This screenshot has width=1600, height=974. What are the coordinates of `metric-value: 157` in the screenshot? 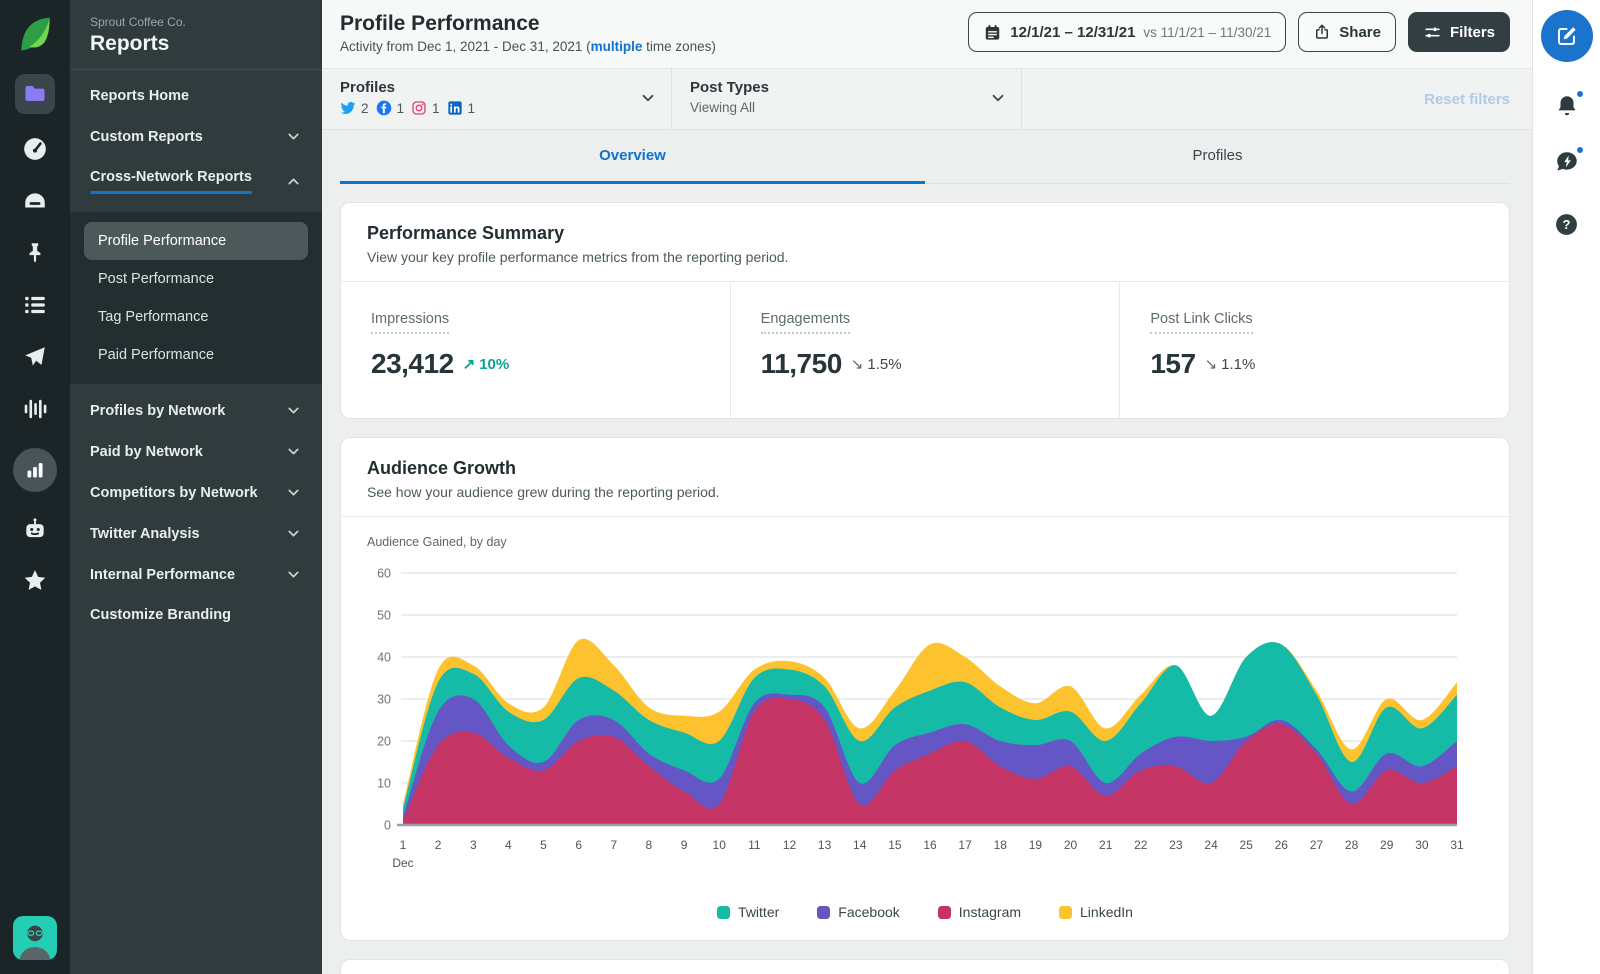 It's located at (1173, 363).